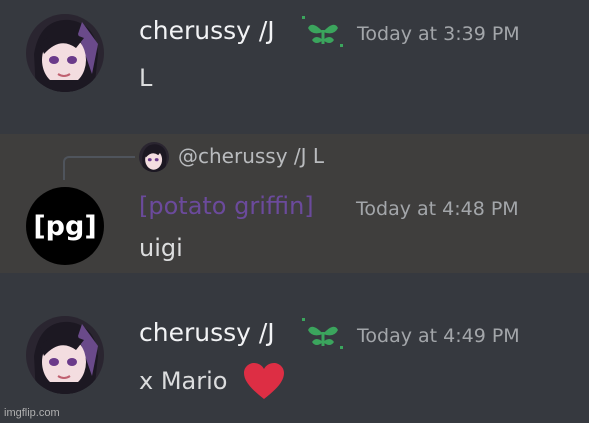  Describe the element at coordinates (251, 156) in the screenshot. I see `reply-preview: @cherussy /J L` at that location.